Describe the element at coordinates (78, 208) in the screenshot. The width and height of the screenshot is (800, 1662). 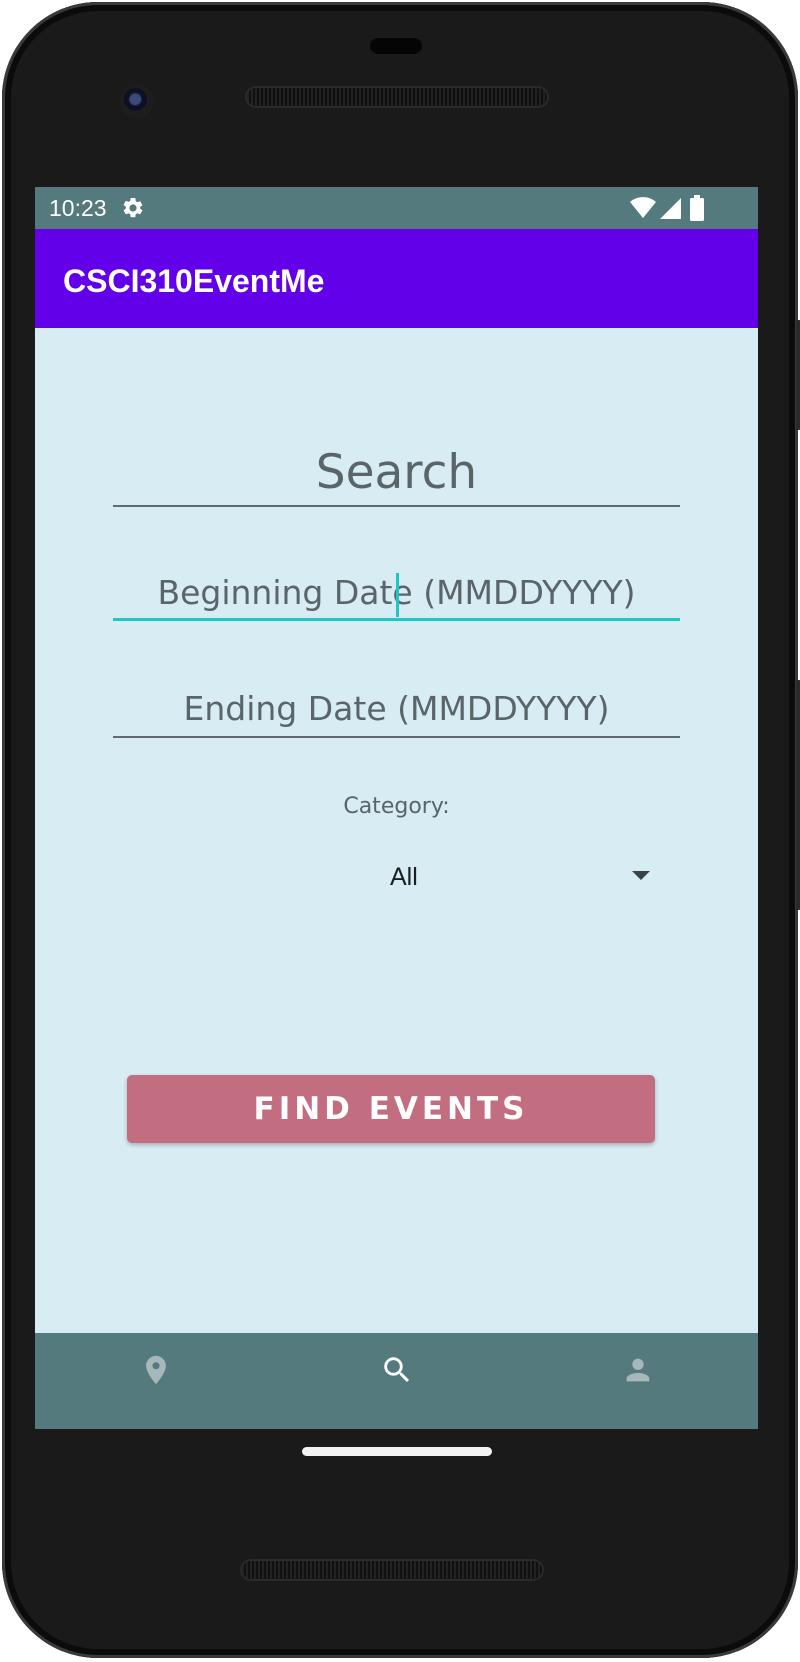
I see `status-time: 10:23` at that location.